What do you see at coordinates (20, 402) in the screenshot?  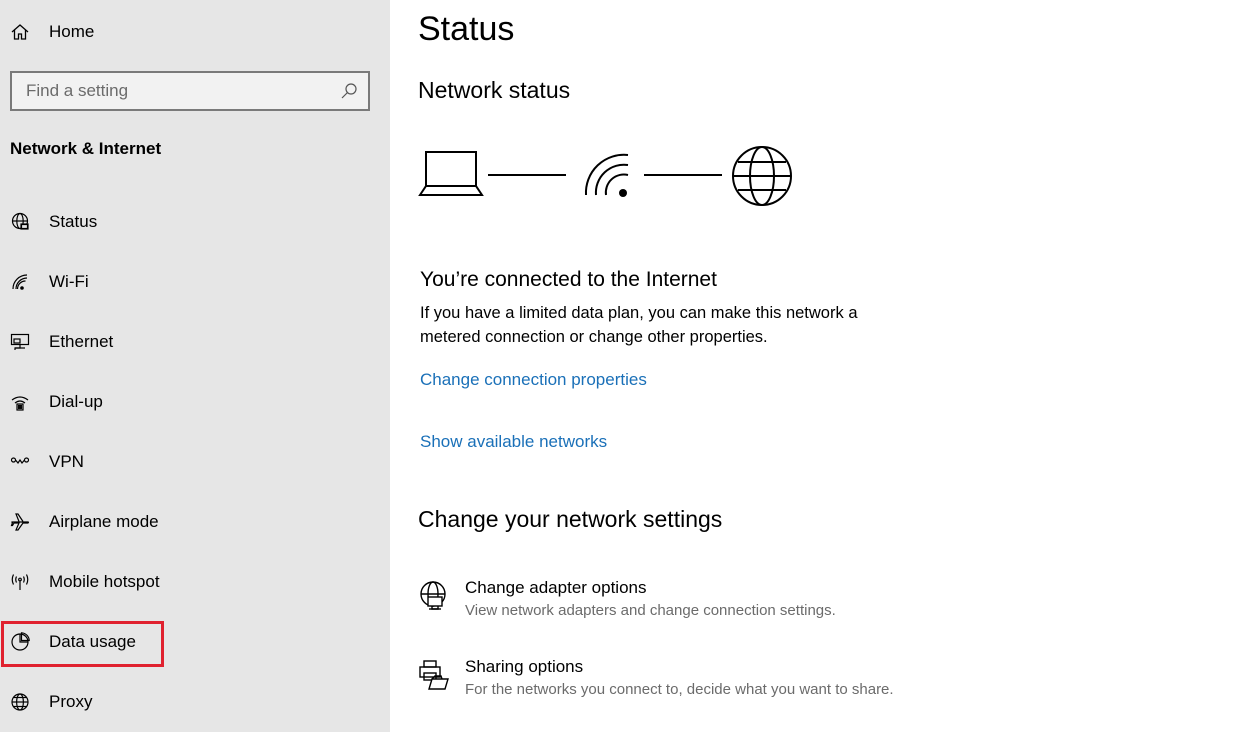 I see `dialup-icon` at bounding box center [20, 402].